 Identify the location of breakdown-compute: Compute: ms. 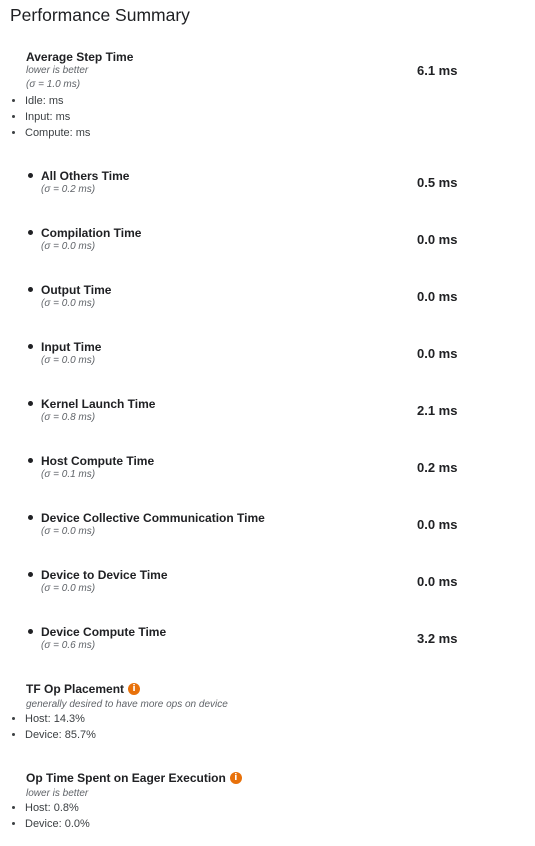
(57, 133).